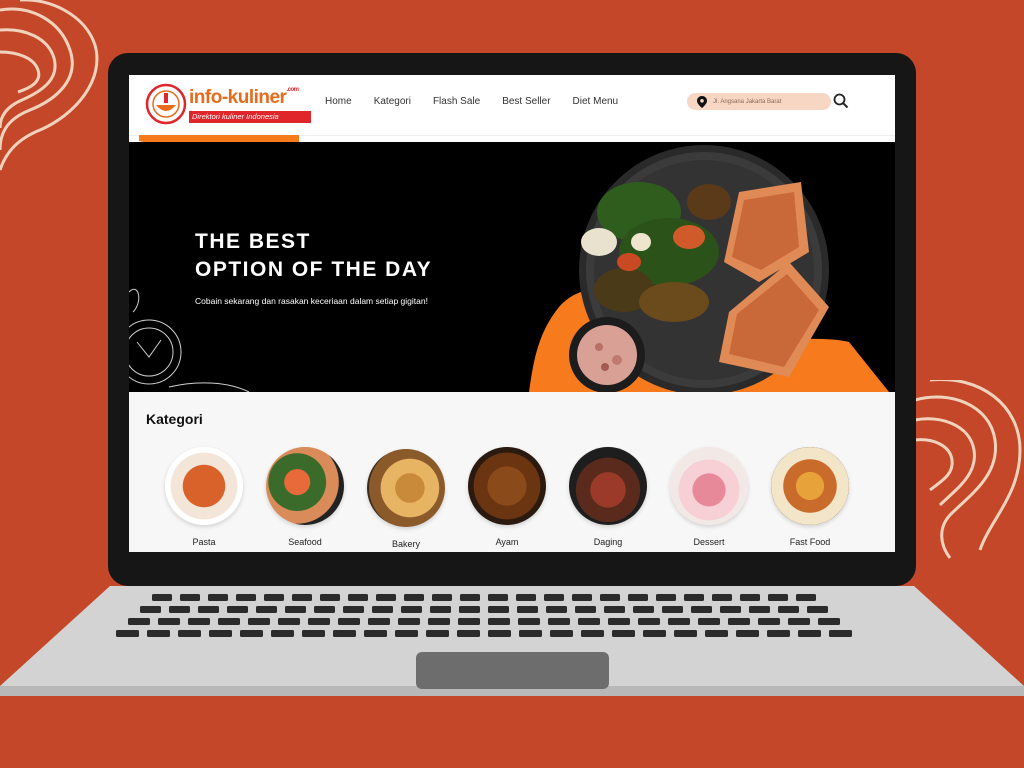 The image size is (1024, 768). What do you see at coordinates (968, 469) in the screenshot?
I see `swirl-decoration-right` at bounding box center [968, 469].